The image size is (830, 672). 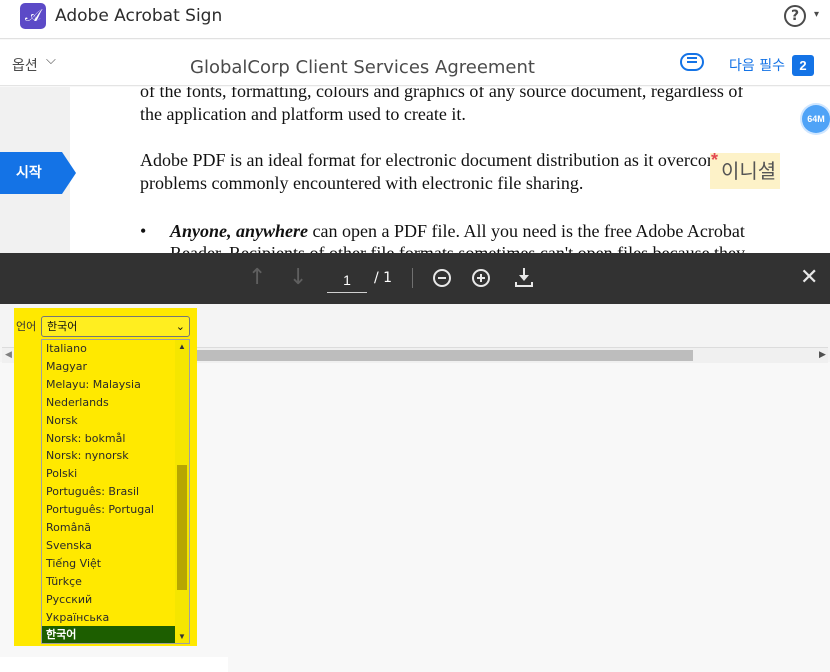 What do you see at coordinates (362, 67) in the screenshot?
I see `document-title: GlobalCorp Client Services Agreement` at bounding box center [362, 67].